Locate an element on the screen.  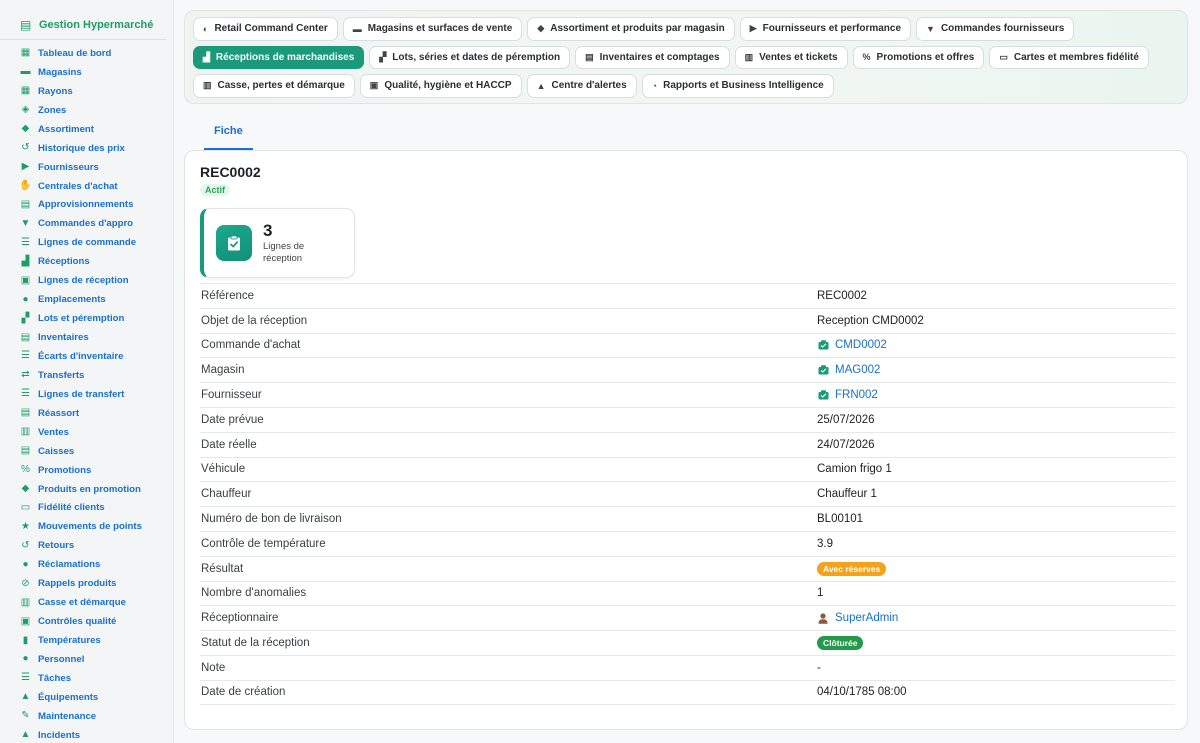
sidebar-item-zones: ◈ Zones is located at coordinates (86, 110).